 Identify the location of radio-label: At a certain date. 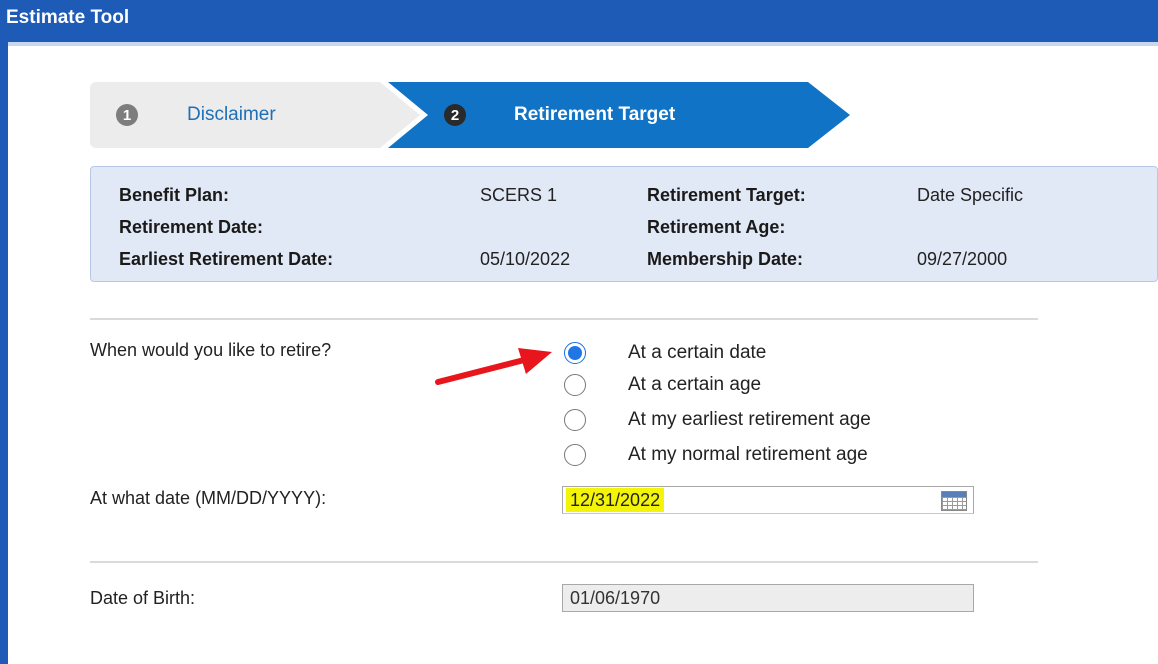
(697, 352).